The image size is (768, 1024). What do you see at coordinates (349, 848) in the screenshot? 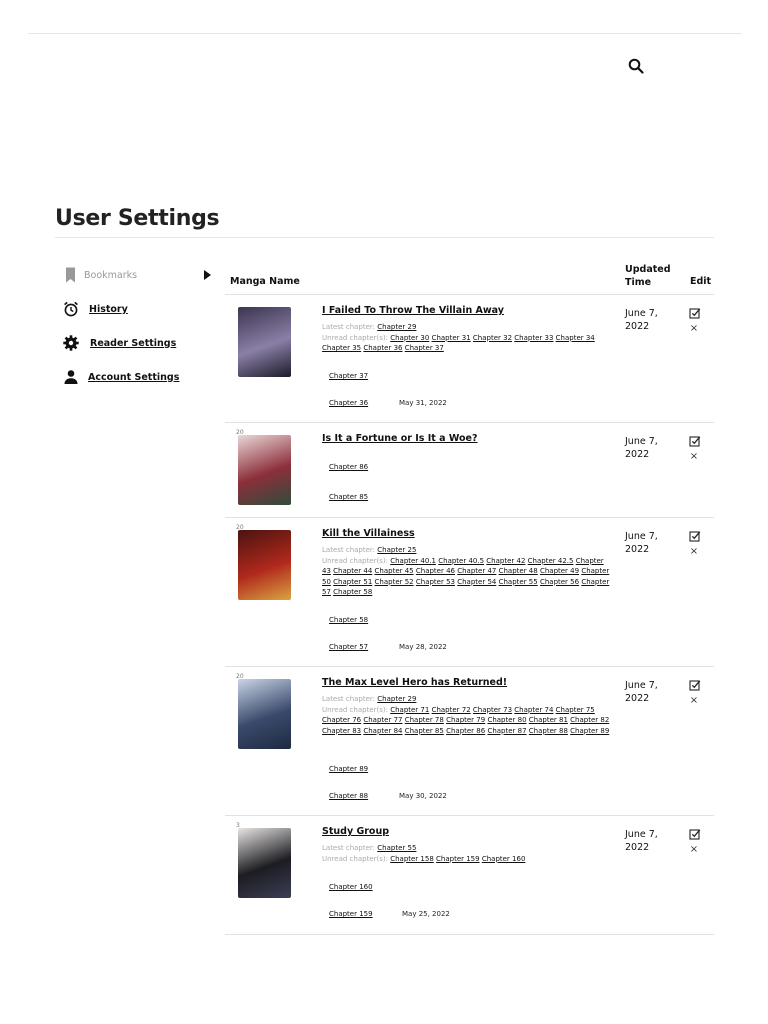
I see `latest-chapter-label: Latest chapter:` at bounding box center [349, 848].